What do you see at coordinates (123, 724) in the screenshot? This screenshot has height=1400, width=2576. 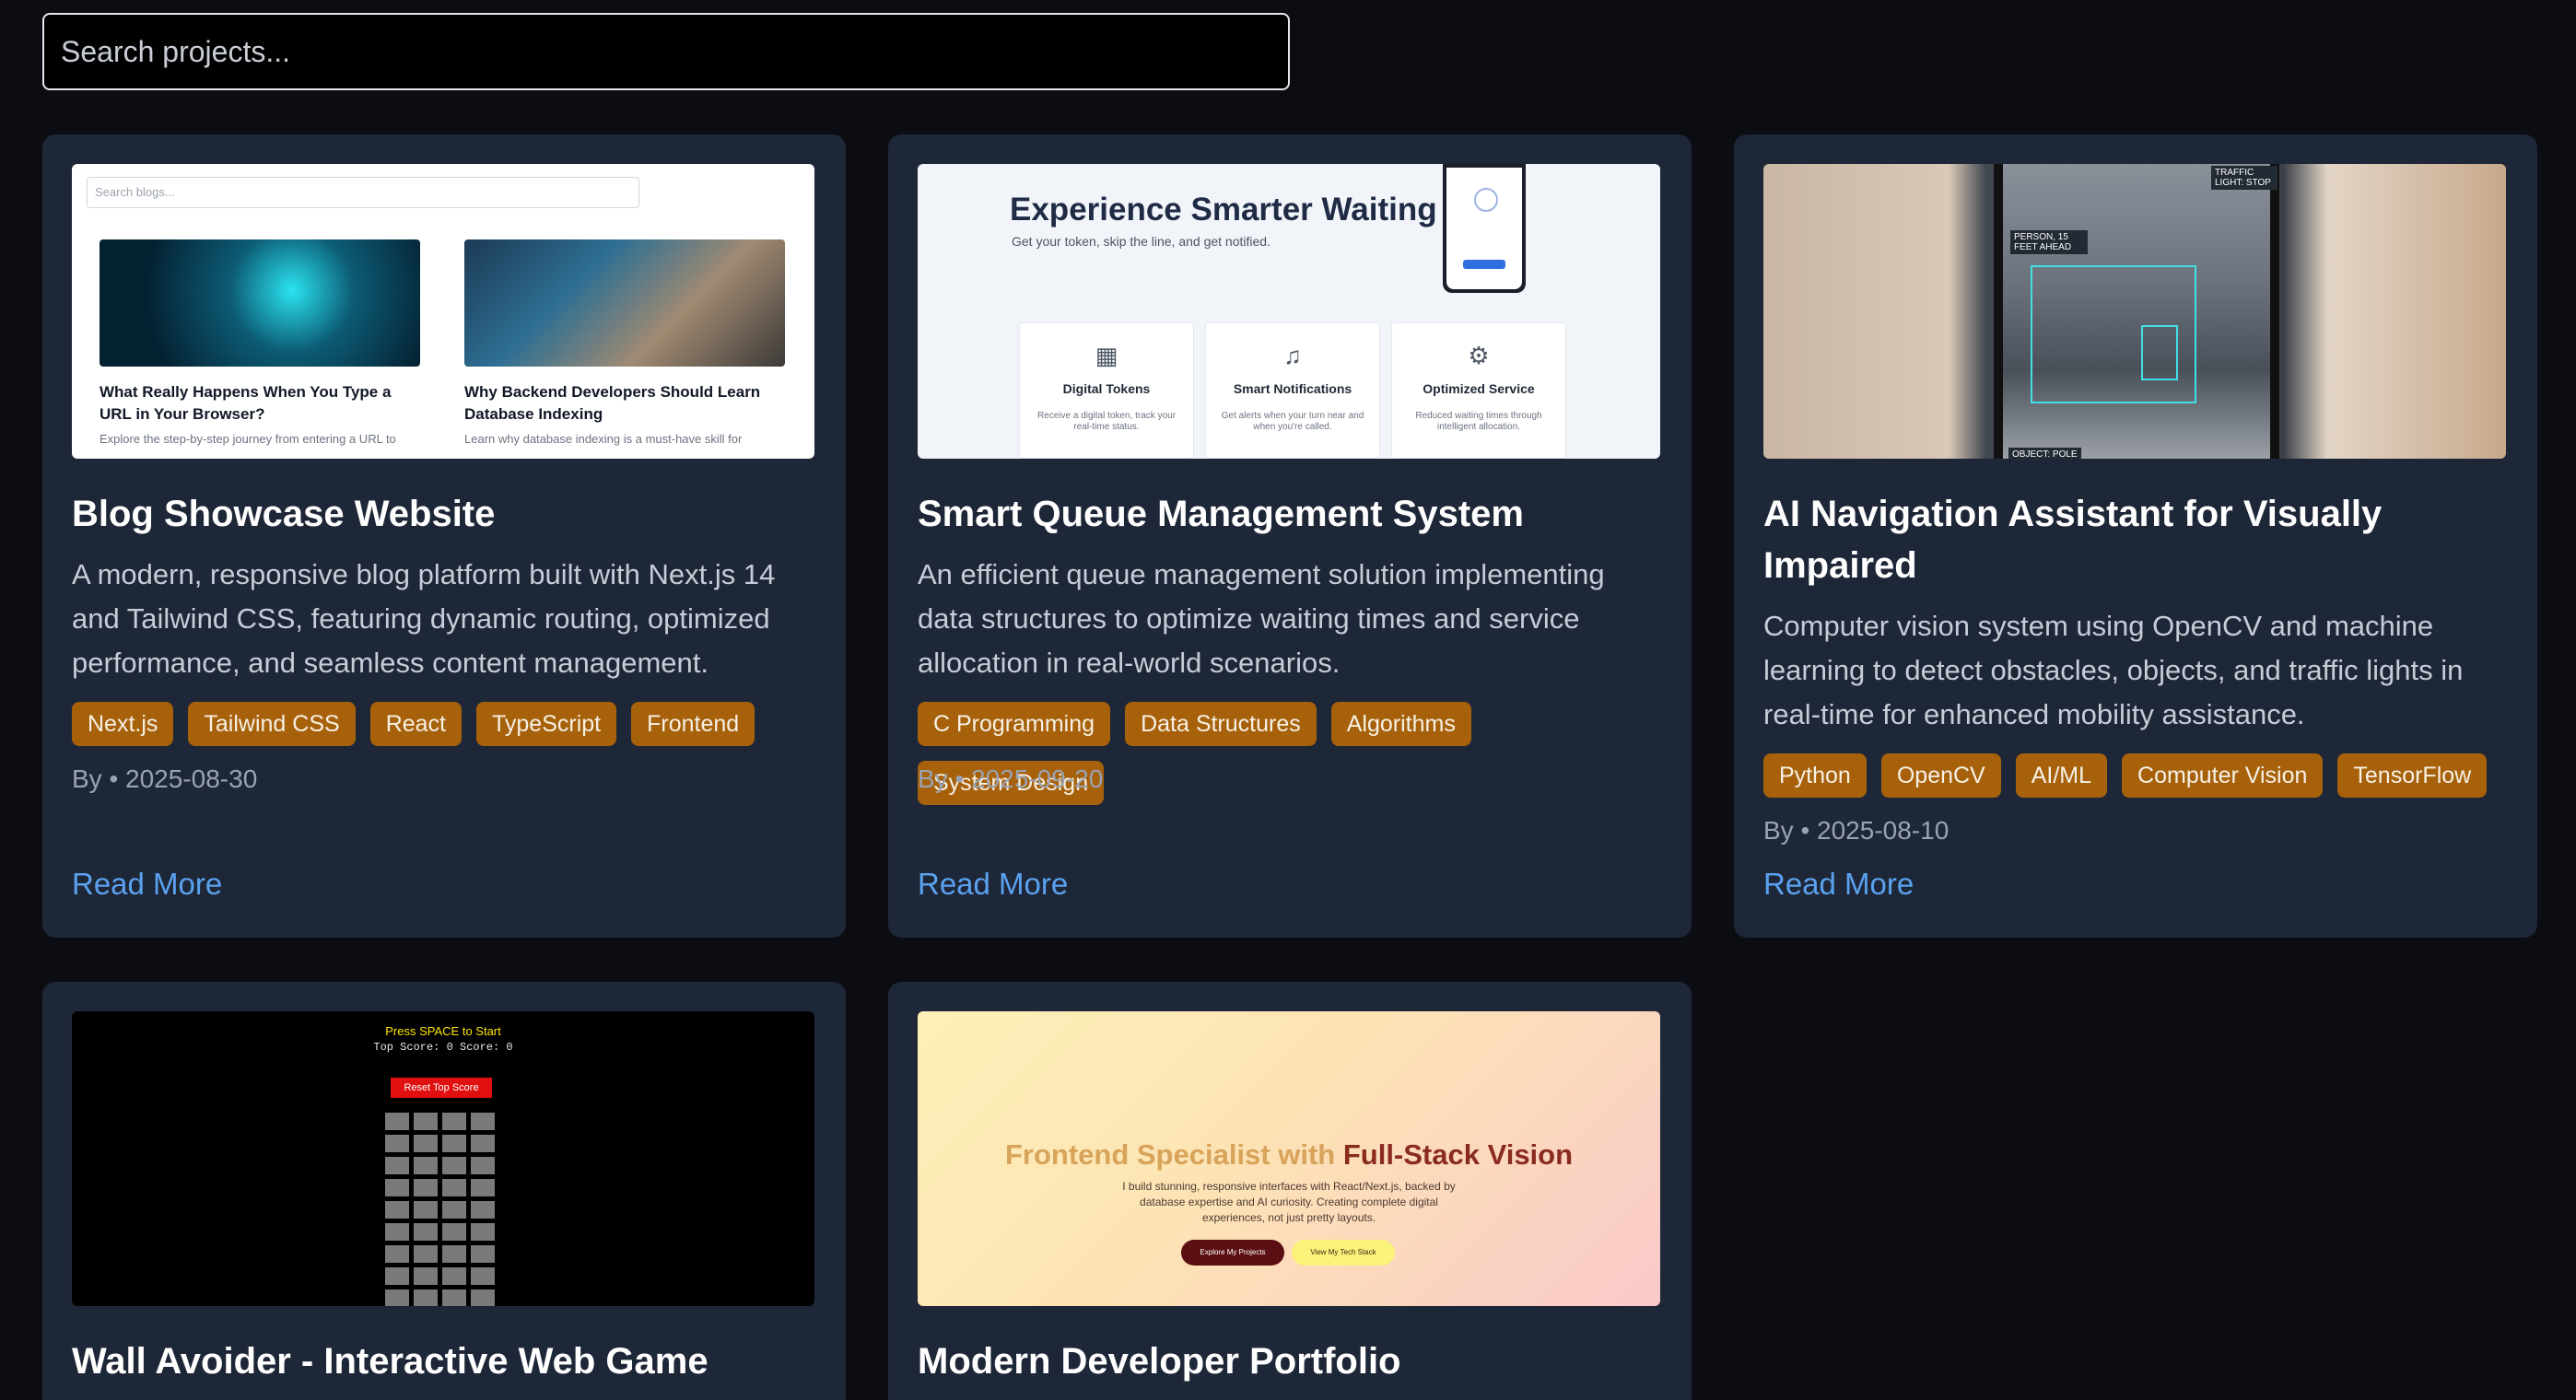 I see `tag: Next.js` at bounding box center [123, 724].